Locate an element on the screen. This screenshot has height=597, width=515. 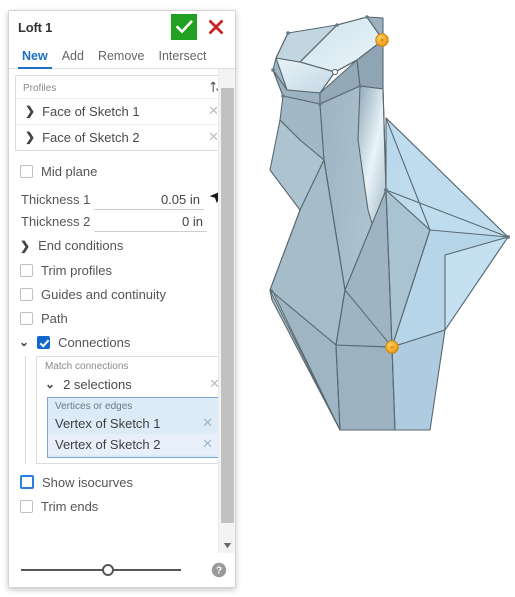
connections-row: ⌄ Connections is located at coordinates (122, 342).